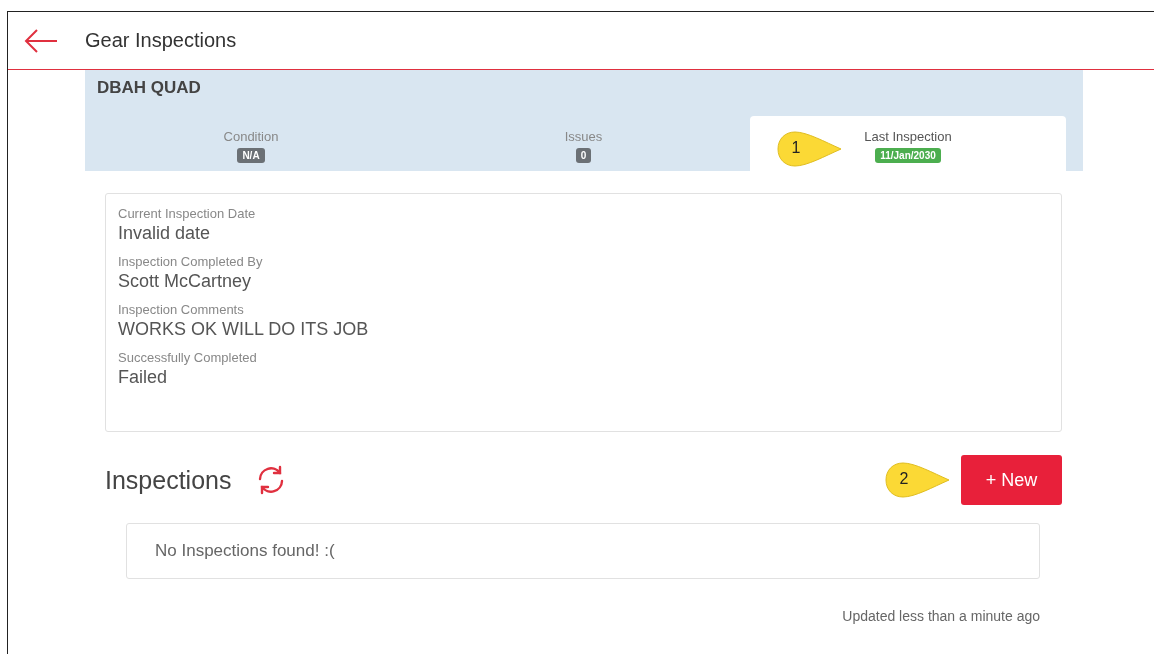 This screenshot has height=655, width=1154. I want to click on empty-message: No Inspections found! :(, so click(583, 551).